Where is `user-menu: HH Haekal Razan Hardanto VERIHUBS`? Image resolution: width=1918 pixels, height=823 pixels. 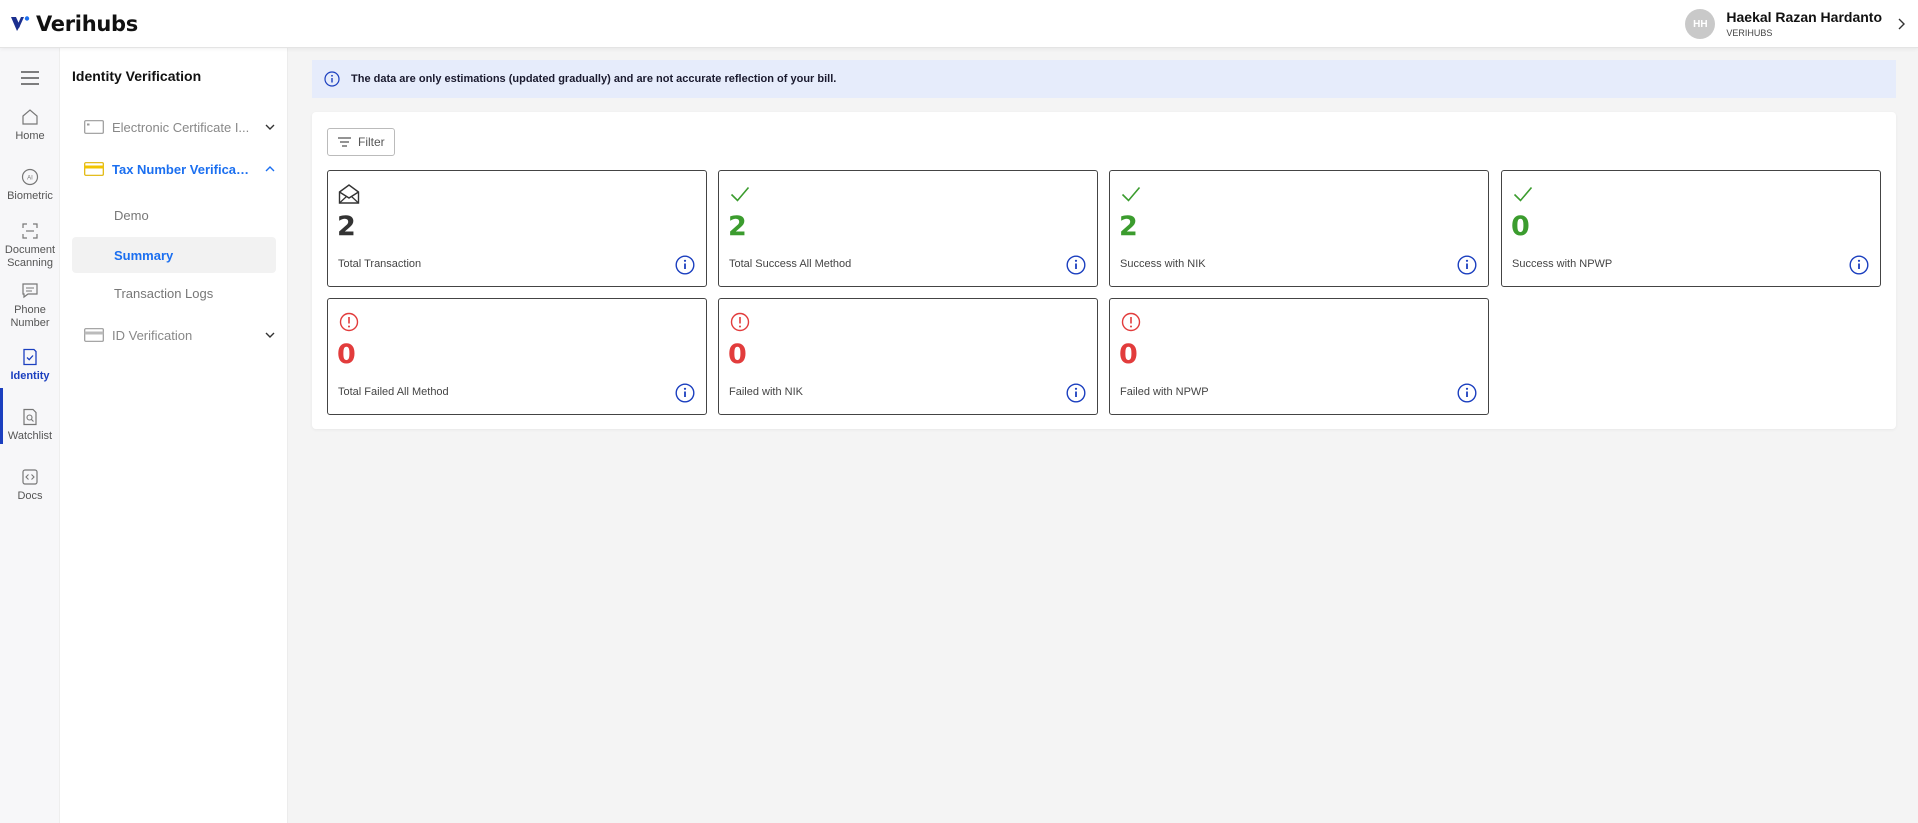 user-menu: HH Haekal Razan Hardanto VERIHUBS is located at coordinates (1795, 24).